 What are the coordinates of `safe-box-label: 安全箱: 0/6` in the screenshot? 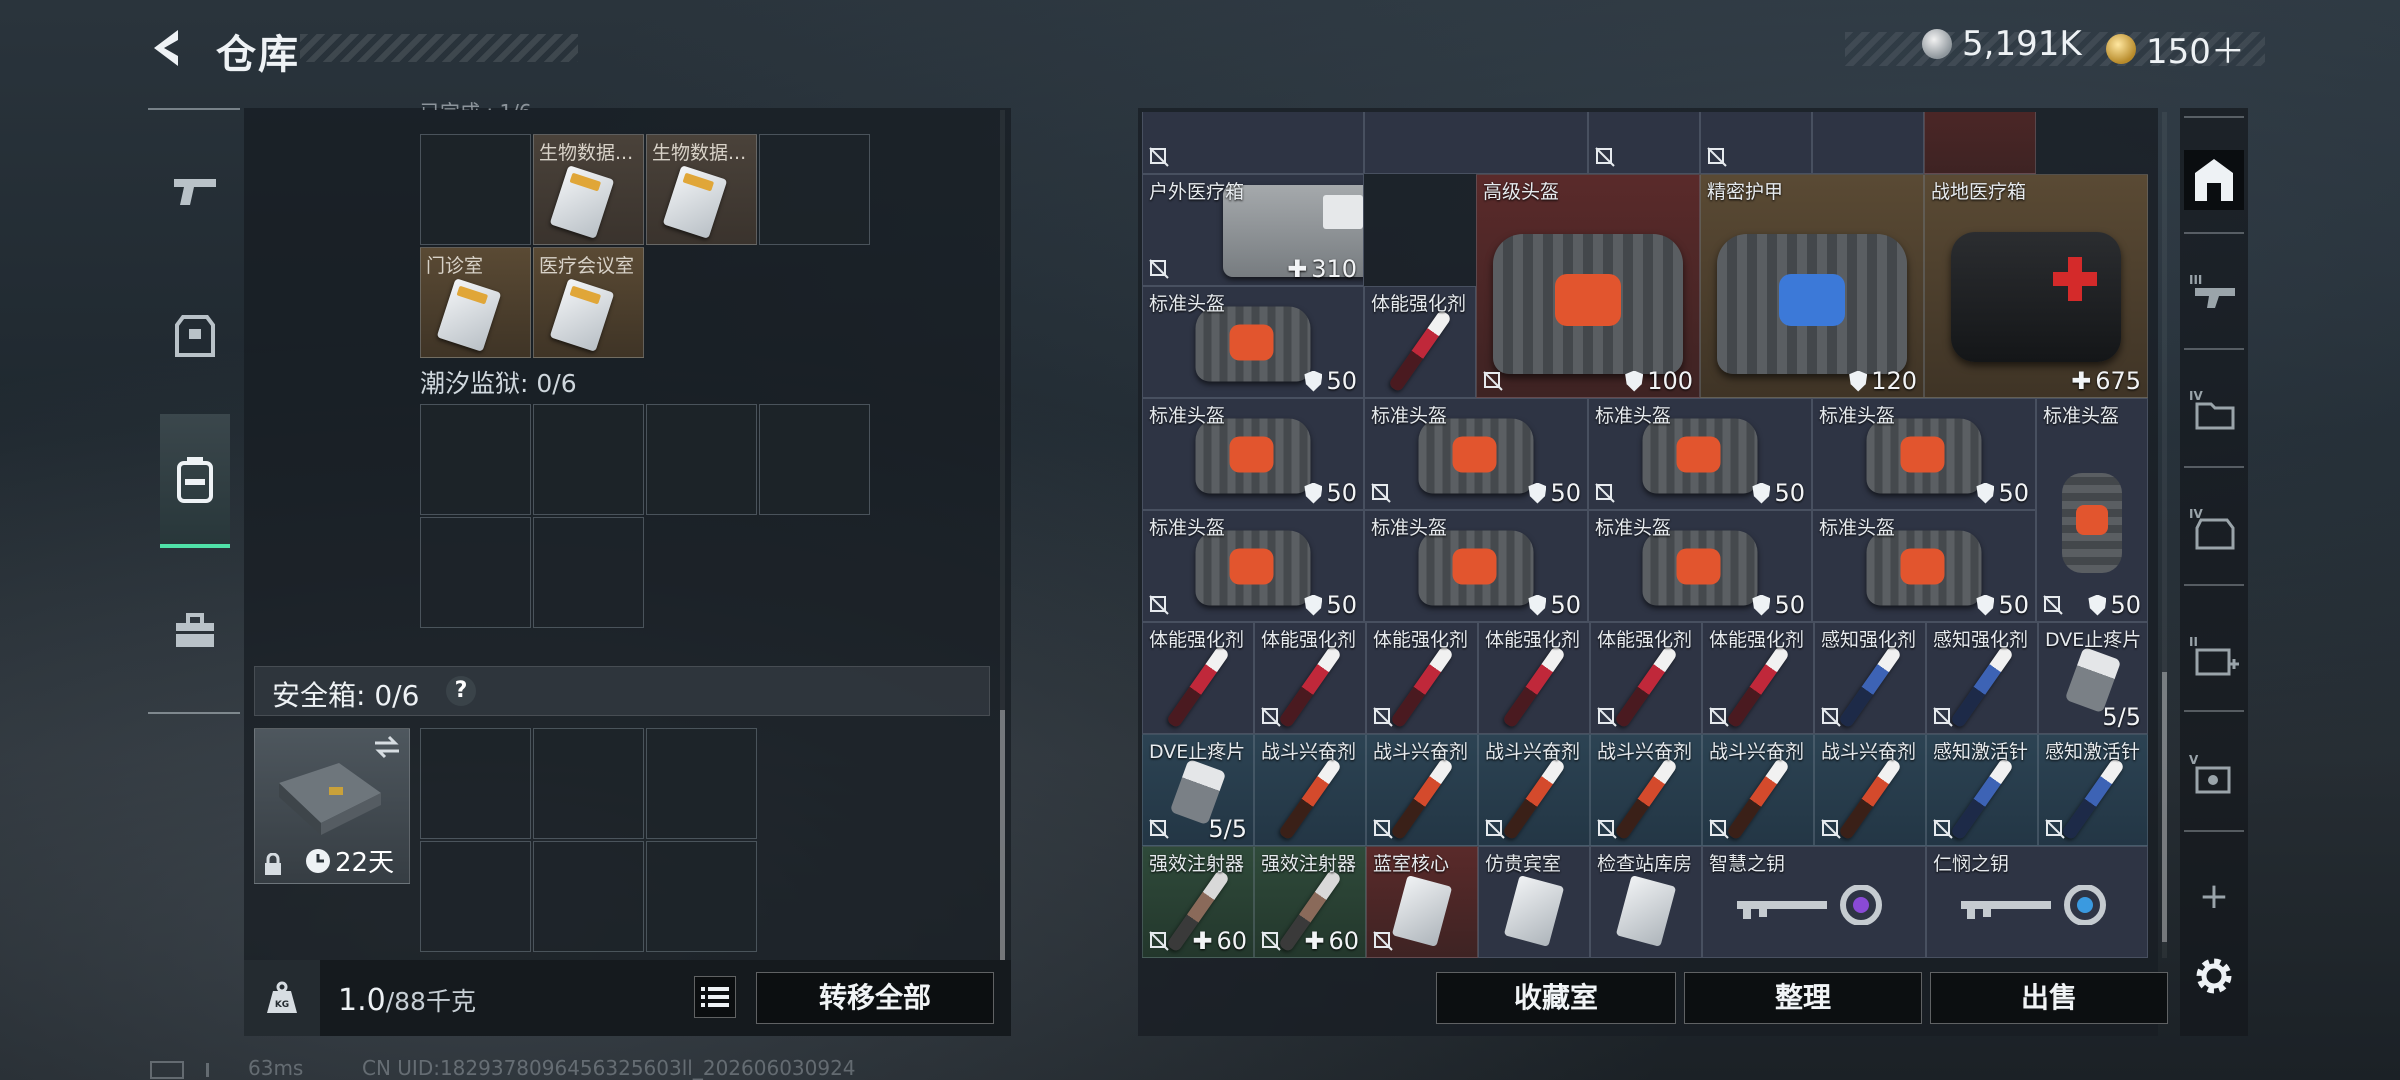 It's located at (346, 695).